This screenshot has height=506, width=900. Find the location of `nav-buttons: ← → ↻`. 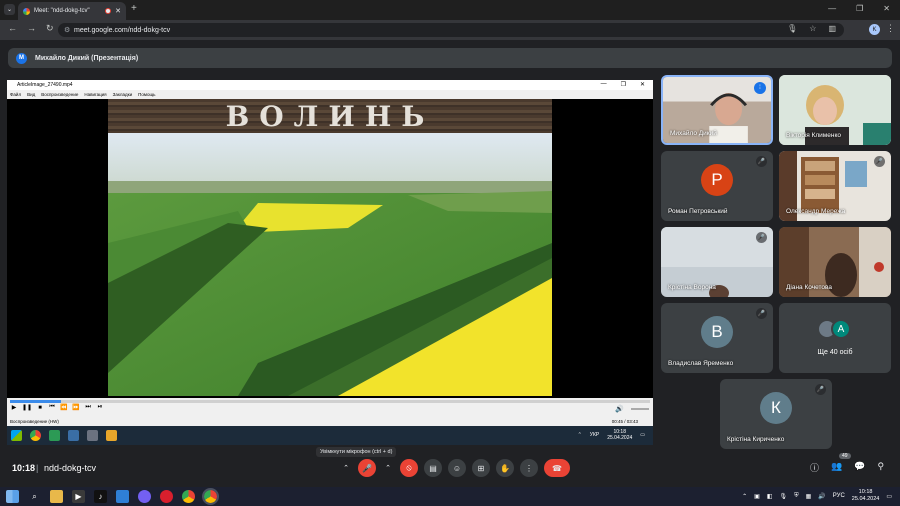

nav-buttons: ← → ↻ is located at coordinates (31, 28).